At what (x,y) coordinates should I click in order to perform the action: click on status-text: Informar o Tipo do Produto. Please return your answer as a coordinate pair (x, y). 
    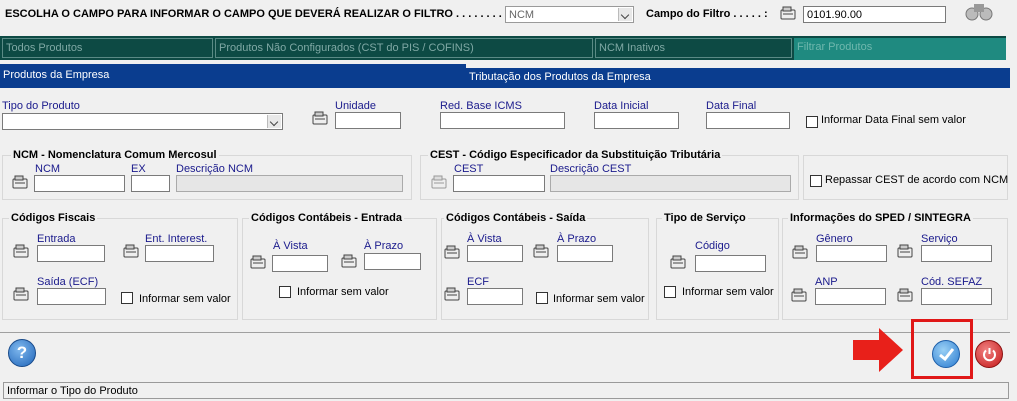
    Looking at the image, I should click on (72, 391).